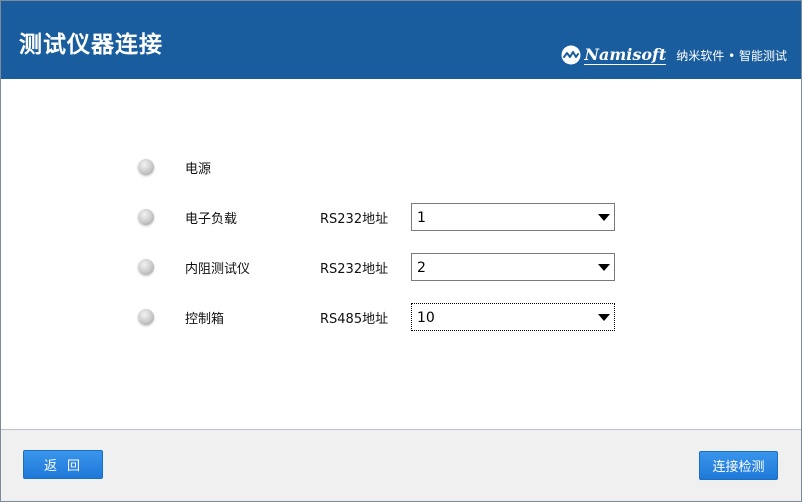 Image resolution: width=802 pixels, height=502 pixels. I want to click on device-row-power: 电源, so click(401, 167).